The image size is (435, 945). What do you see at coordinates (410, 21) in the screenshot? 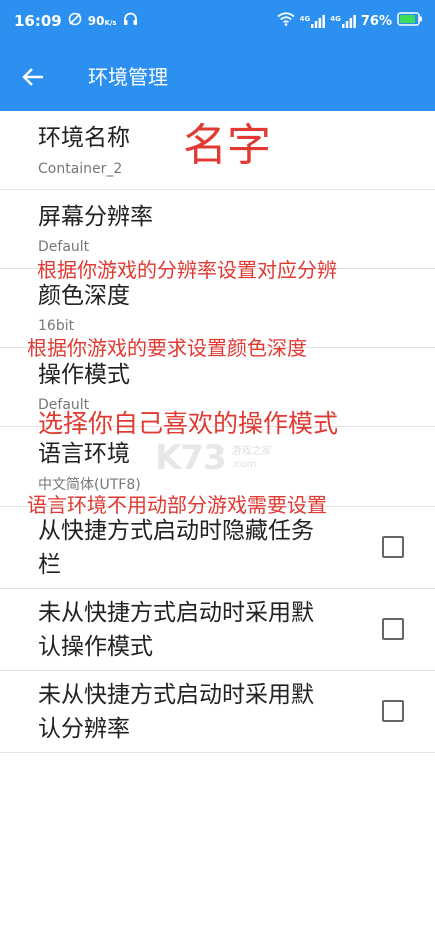
I see `battery-icon` at bounding box center [410, 21].